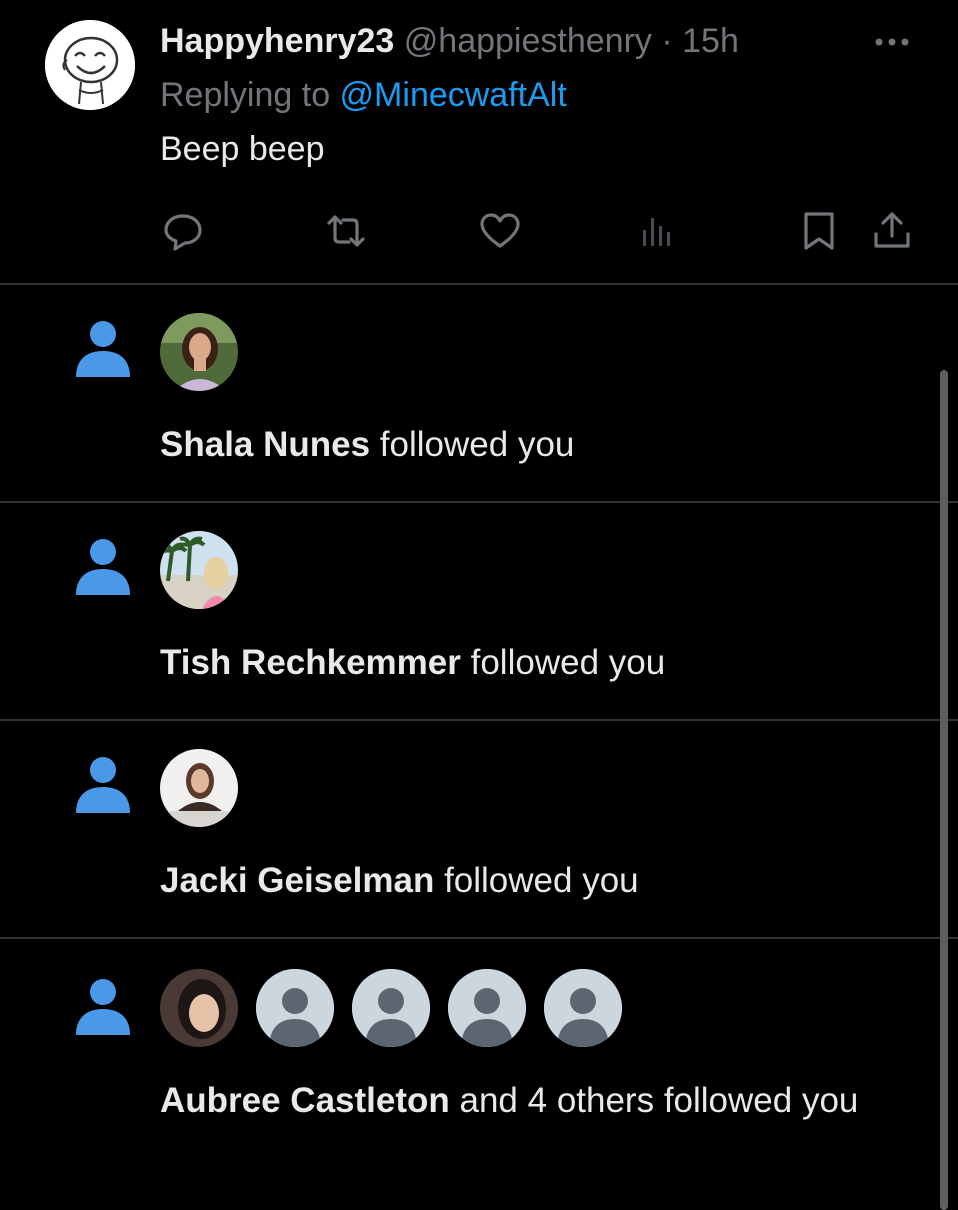 The height and width of the screenshot is (1210, 958). What do you see at coordinates (528, 41) in the screenshot?
I see `author-handle: @happiesthenry` at bounding box center [528, 41].